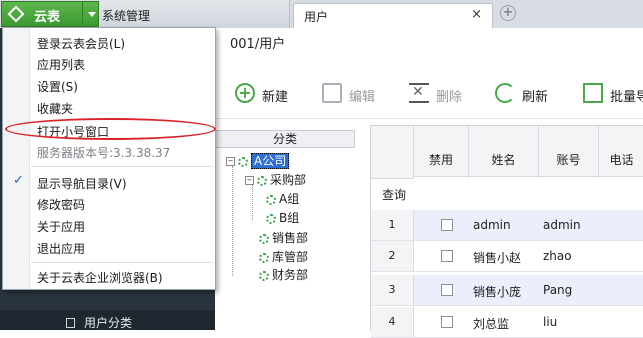  What do you see at coordinates (47, 17) in the screenshot?
I see `app-menu-label: 云表` at bounding box center [47, 17].